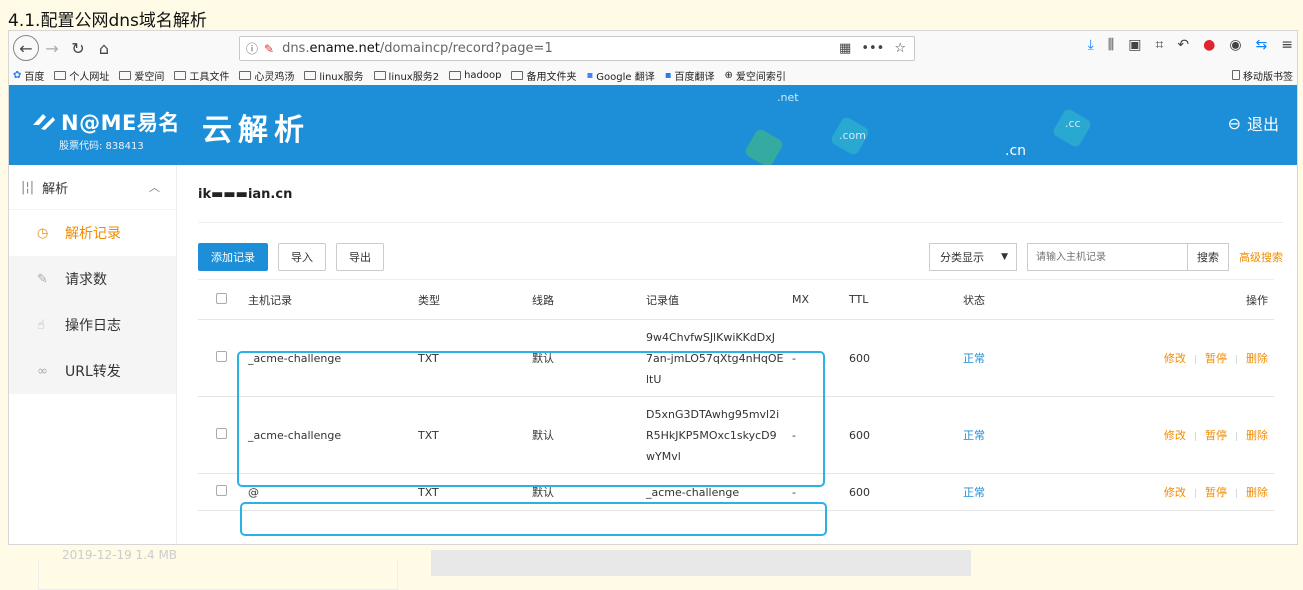 The width and height of the screenshot is (1303, 590). What do you see at coordinates (256, 130) in the screenshot?
I see `site-title: 云解析` at bounding box center [256, 130].